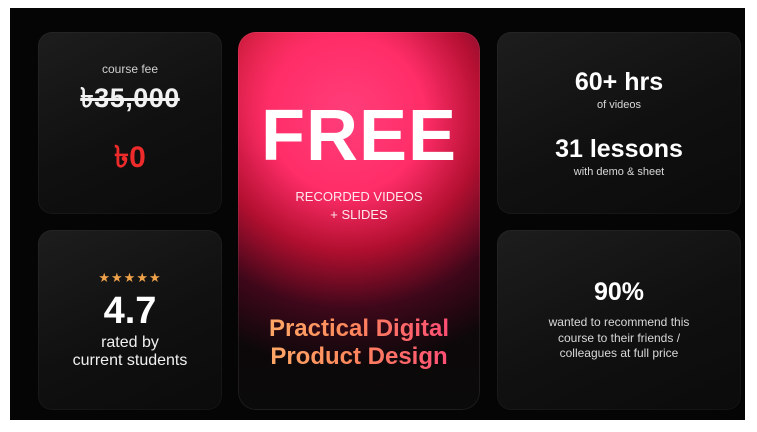 The width and height of the screenshot is (757, 432). Describe the element at coordinates (359, 356) in the screenshot. I see `course-title-line2: Product Design` at that location.